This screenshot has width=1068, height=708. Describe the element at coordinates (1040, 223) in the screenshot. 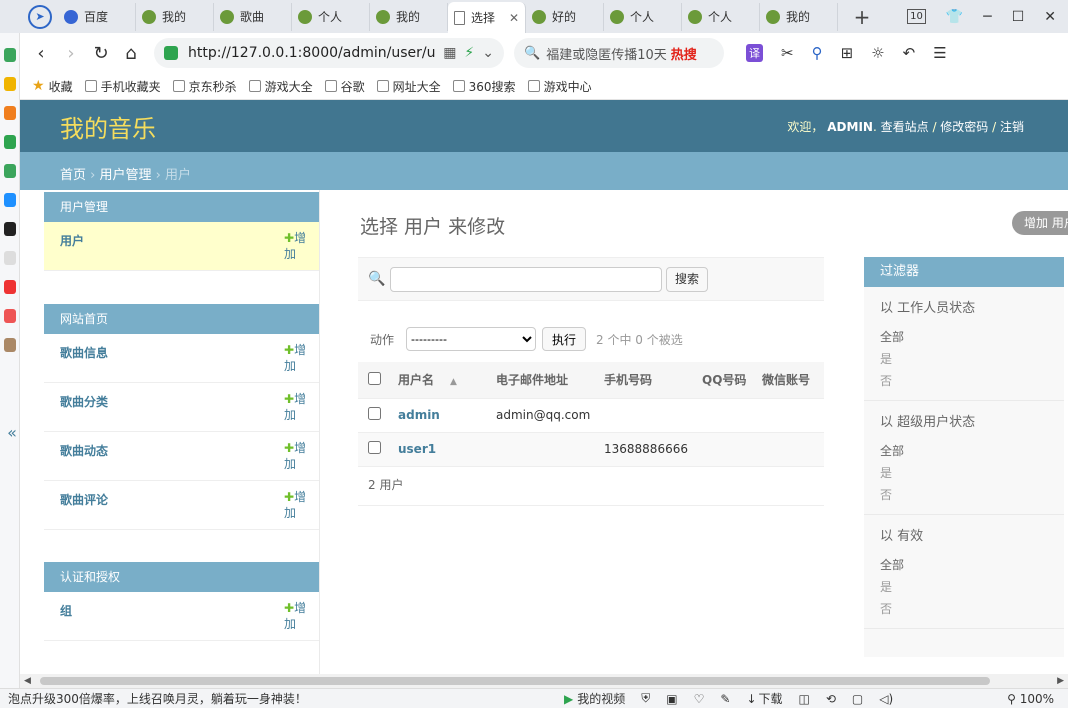

I see `add-user-button: 增加 用户` at that location.